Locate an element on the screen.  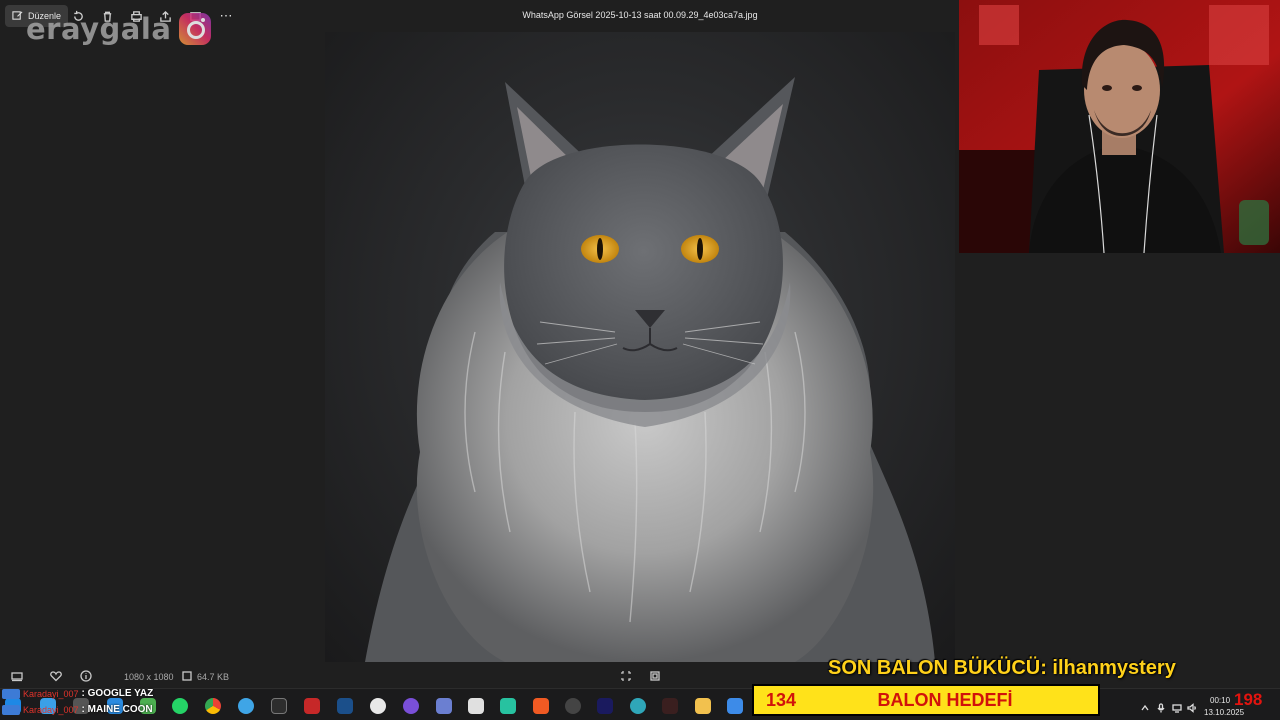
favorite-heart-icon is located at coordinates (56, 676).